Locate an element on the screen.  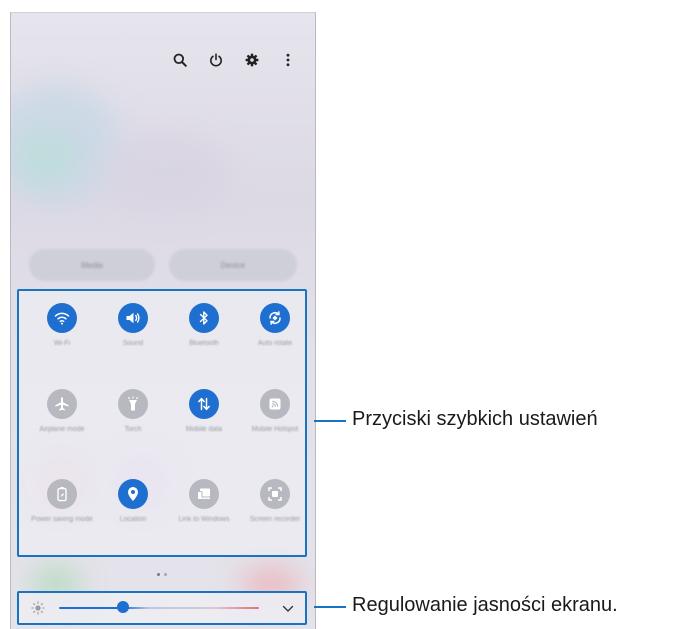
battery-saver-icon is located at coordinates (62, 494).